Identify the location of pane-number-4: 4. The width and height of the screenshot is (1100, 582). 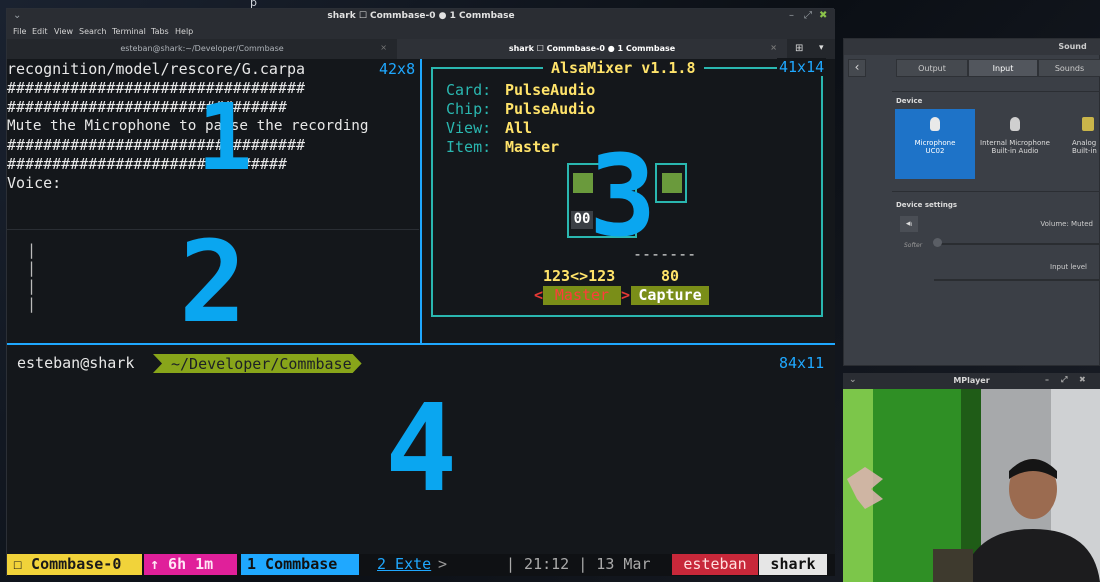
(421, 449).